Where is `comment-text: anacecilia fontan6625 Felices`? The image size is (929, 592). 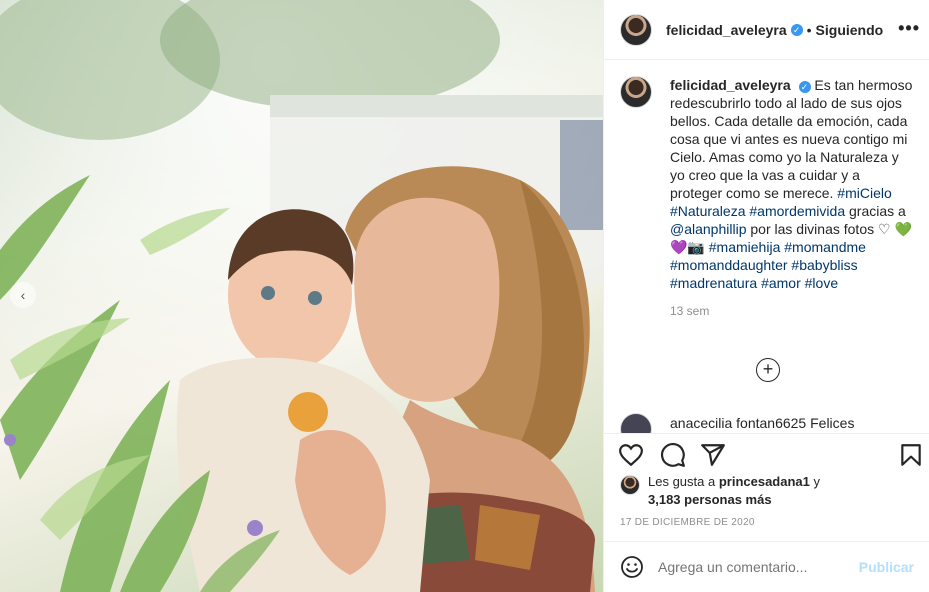
comment-text: anacecilia fontan6625 Felices is located at coordinates (762, 423).